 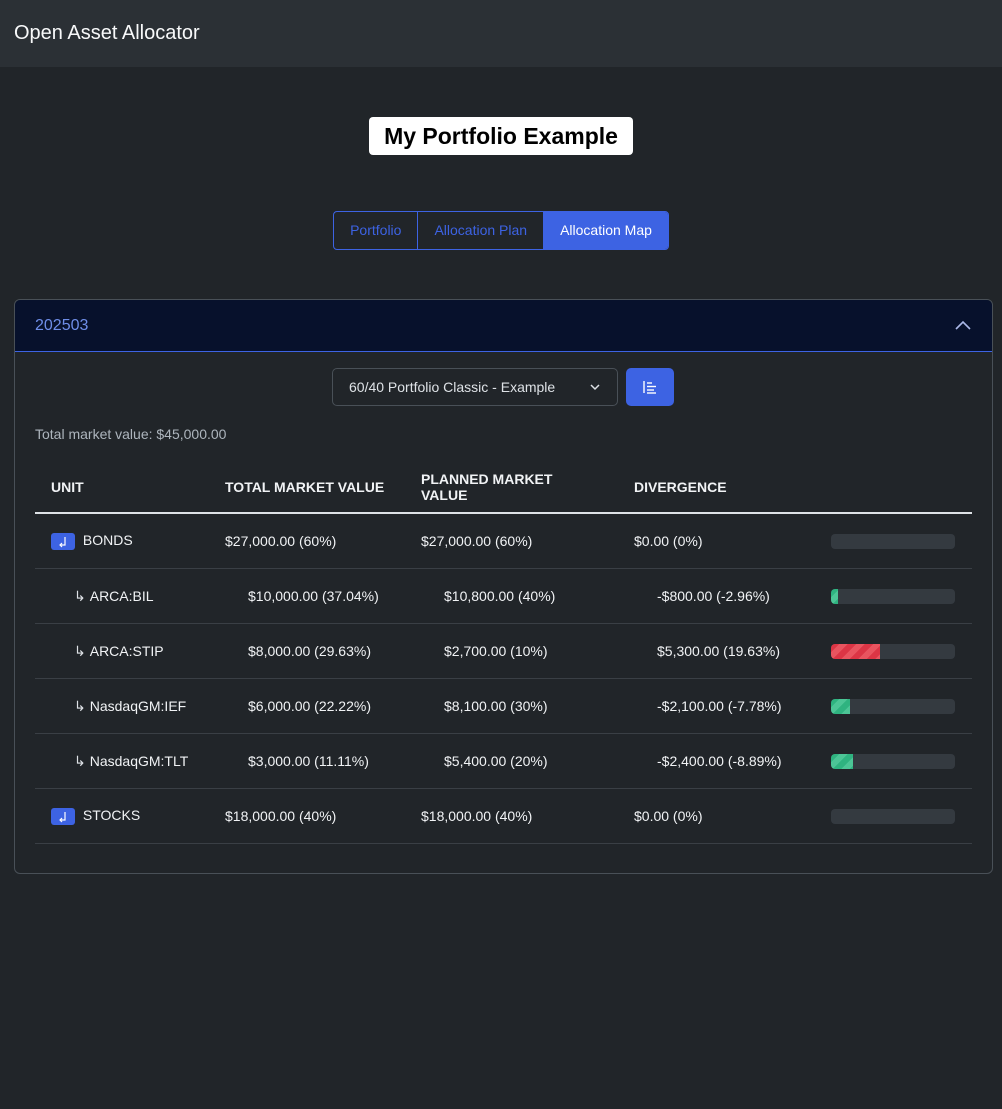 What do you see at coordinates (605, 230) in the screenshot?
I see `tab-allocation-map: Allocation Map` at bounding box center [605, 230].